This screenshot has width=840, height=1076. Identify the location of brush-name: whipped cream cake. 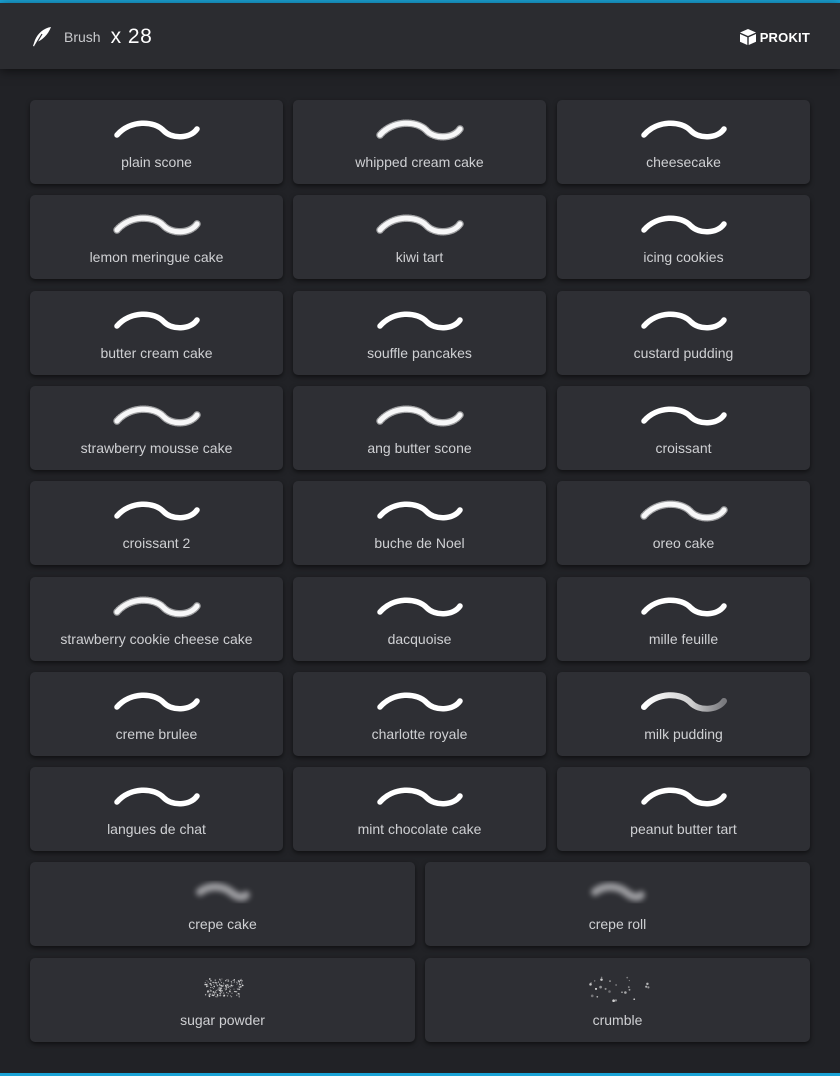
(419, 162).